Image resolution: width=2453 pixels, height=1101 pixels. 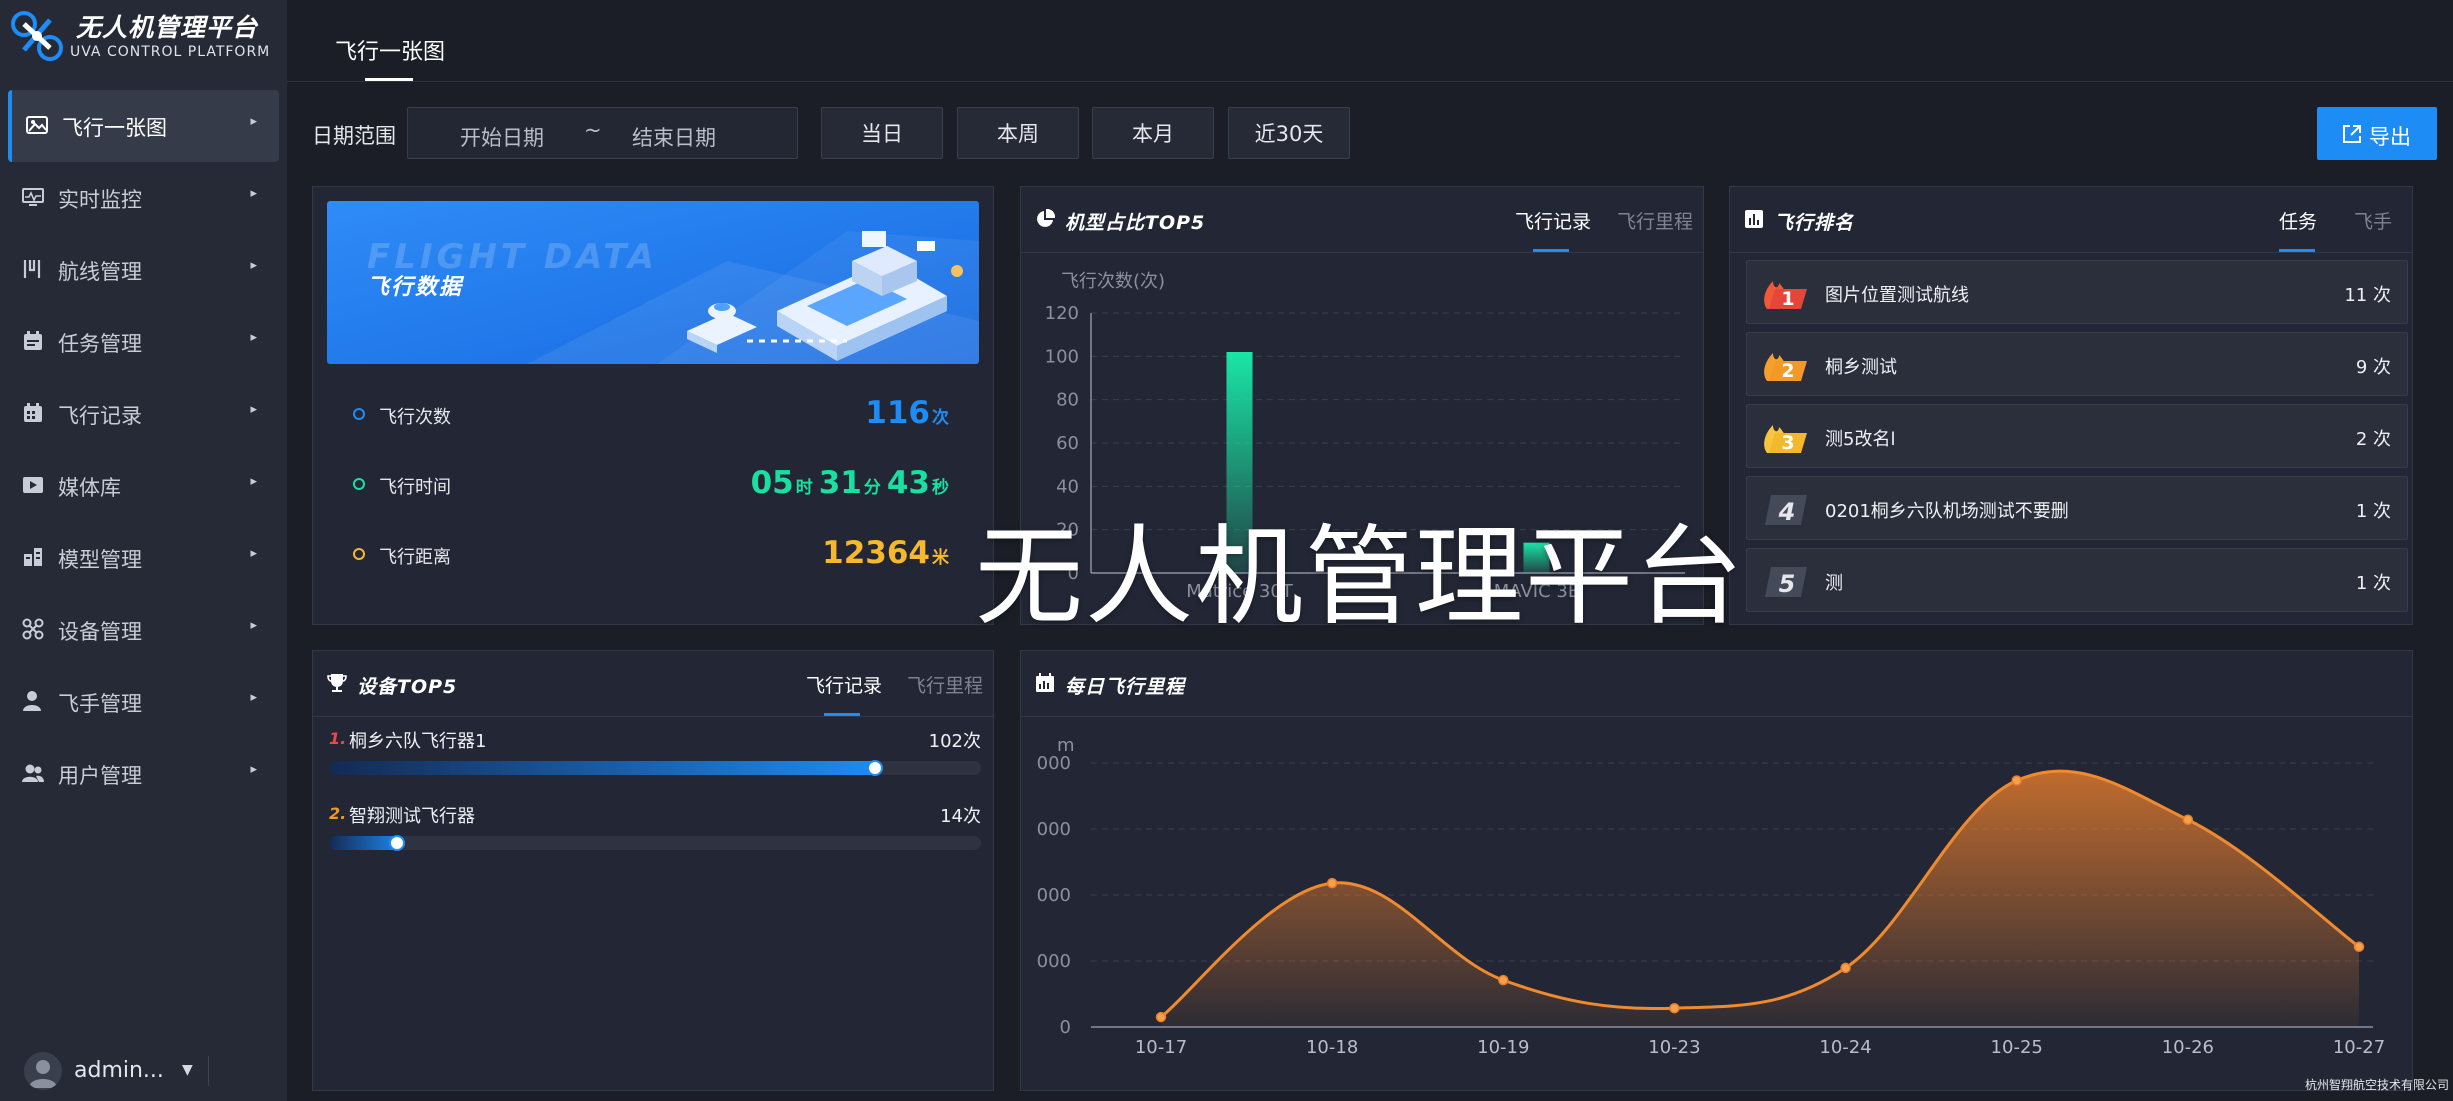 What do you see at coordinates (143, 198) in the screenshot?
I see `sidebar-item-realtime-monitor: 实时监控 ▸` at bounding box center [143, 198].